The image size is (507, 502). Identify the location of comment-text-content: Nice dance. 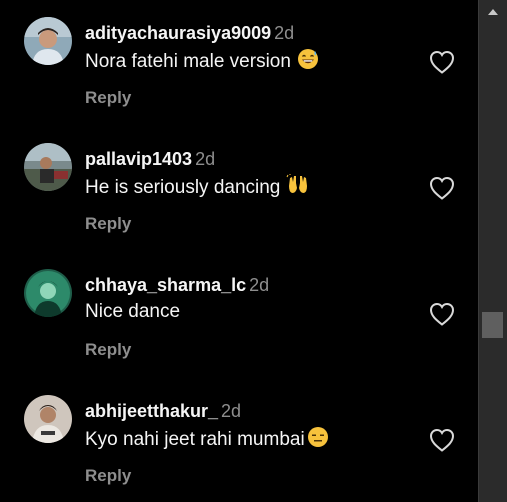
(133, 311).